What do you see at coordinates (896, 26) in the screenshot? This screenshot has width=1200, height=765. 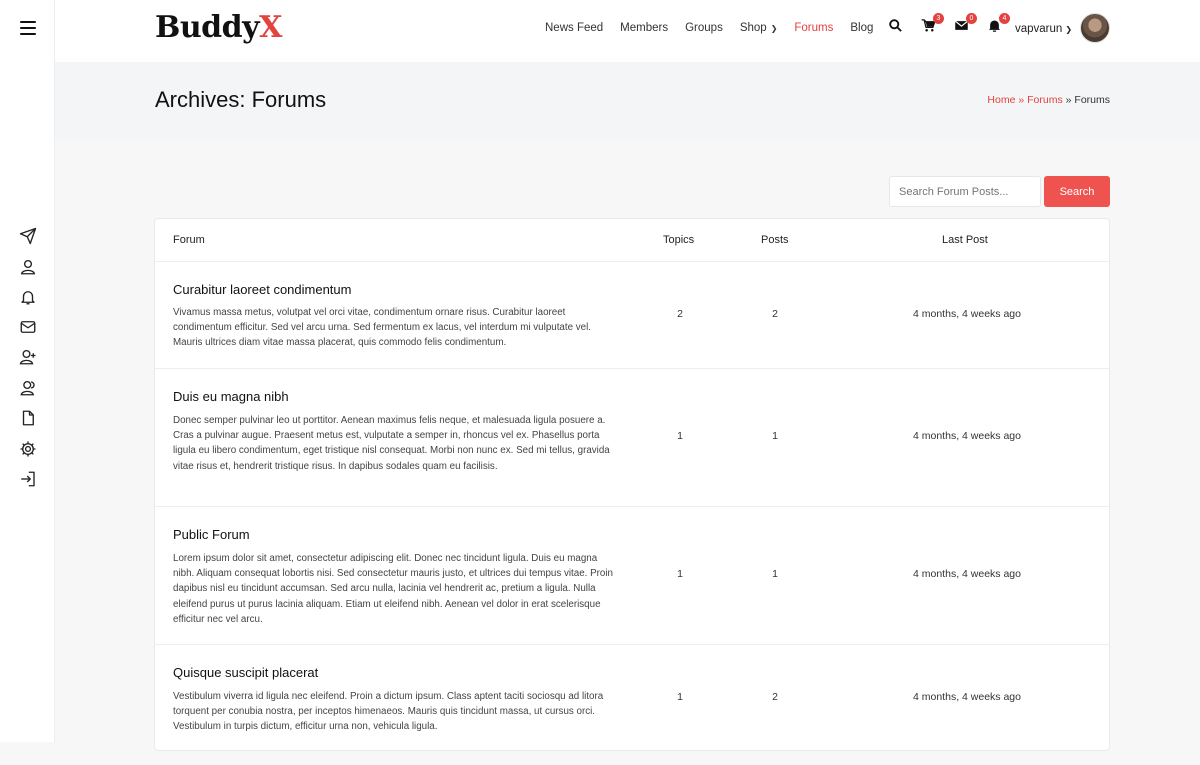 I see `search-icon` at bounding box center [896, 26].